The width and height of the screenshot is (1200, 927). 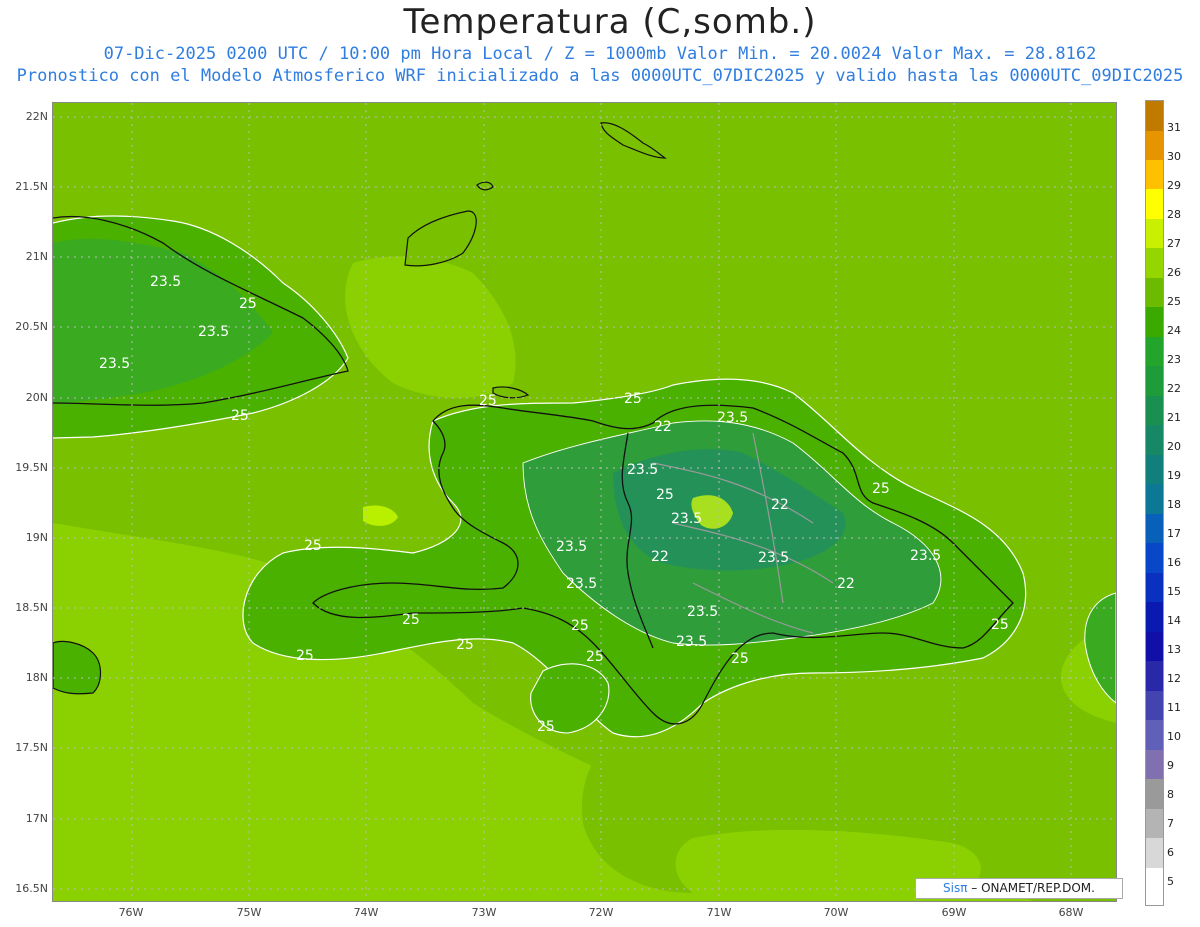 I want to click on legend-label: 8, so click(x=1170, y=794).